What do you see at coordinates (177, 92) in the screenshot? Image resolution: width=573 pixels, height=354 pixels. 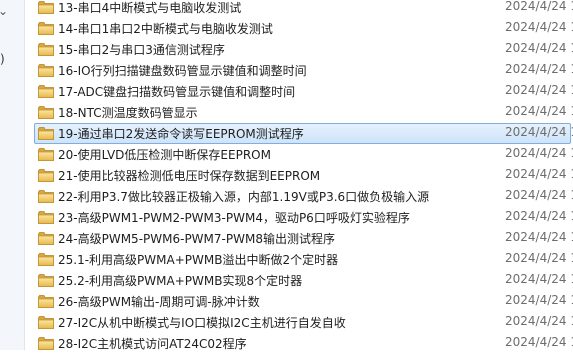 I see `folder-name: 17-ADC键盘扫描数码管显示键值和调整时间` at bounding box center [177, 92].